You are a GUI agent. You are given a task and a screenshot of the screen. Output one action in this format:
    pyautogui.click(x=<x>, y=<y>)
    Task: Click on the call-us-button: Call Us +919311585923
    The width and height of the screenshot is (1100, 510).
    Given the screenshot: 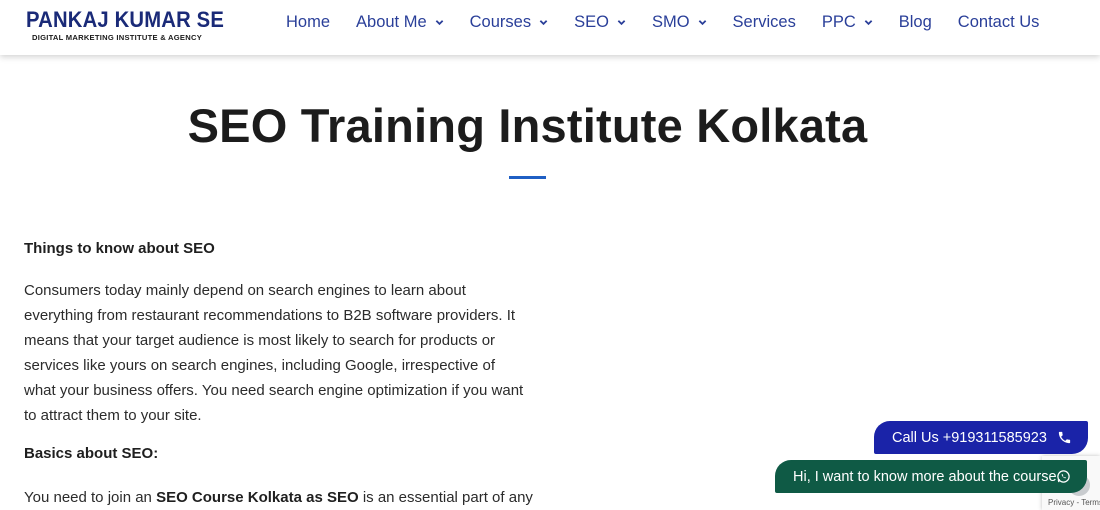 What is the action you would take?
    pyautogui.click(x=981, y=437)
    